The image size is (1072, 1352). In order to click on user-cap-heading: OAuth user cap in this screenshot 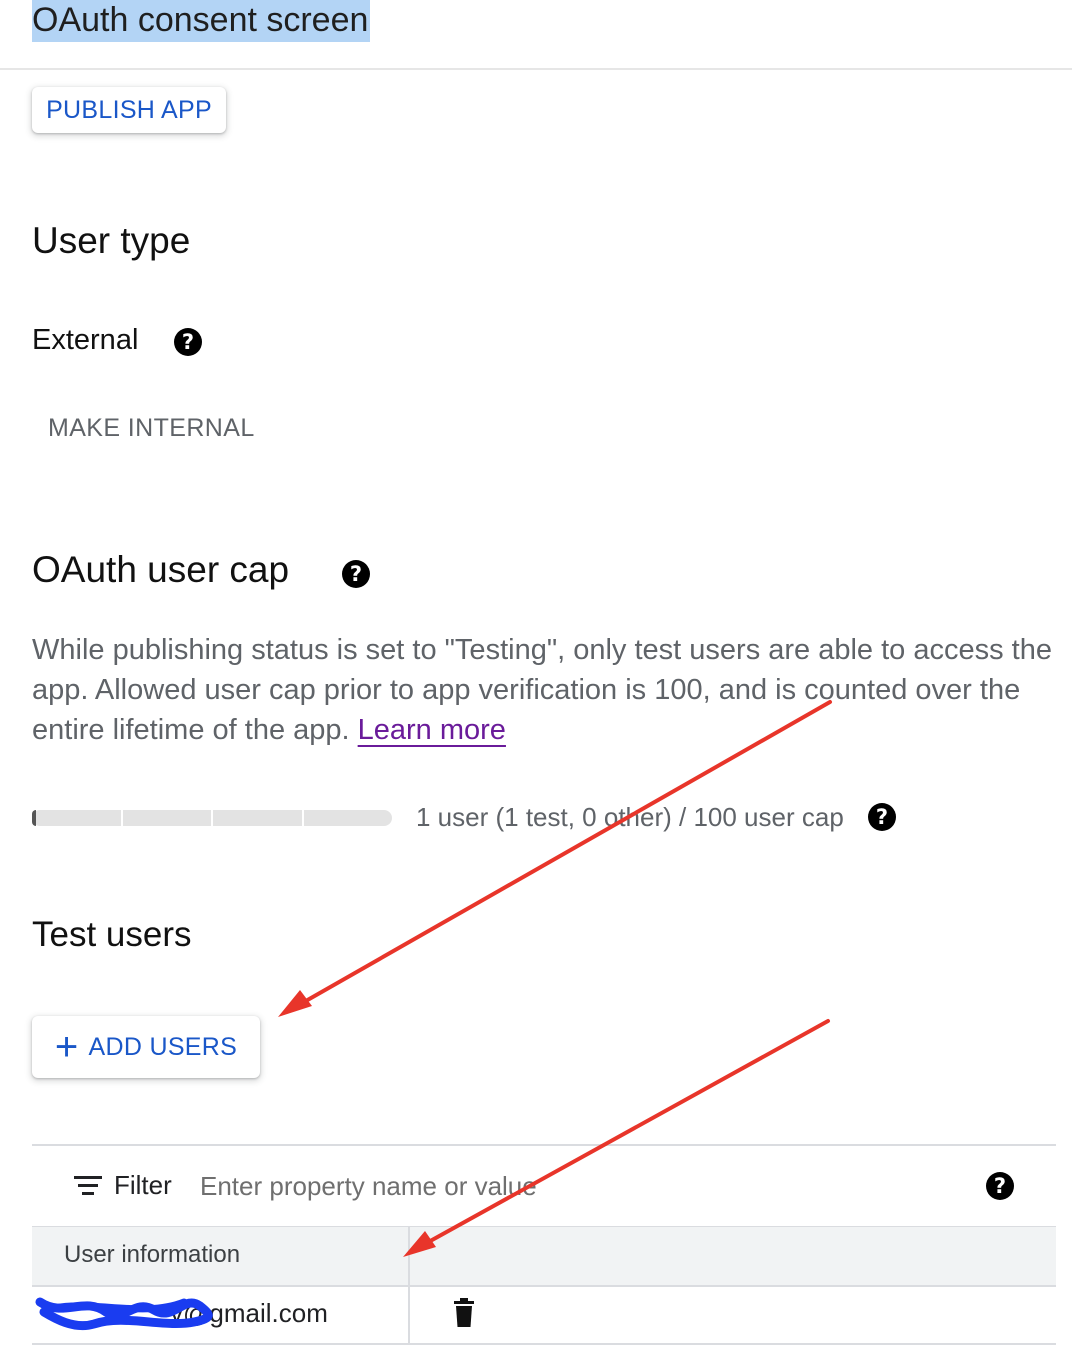, I will do `click(161, 569)`.